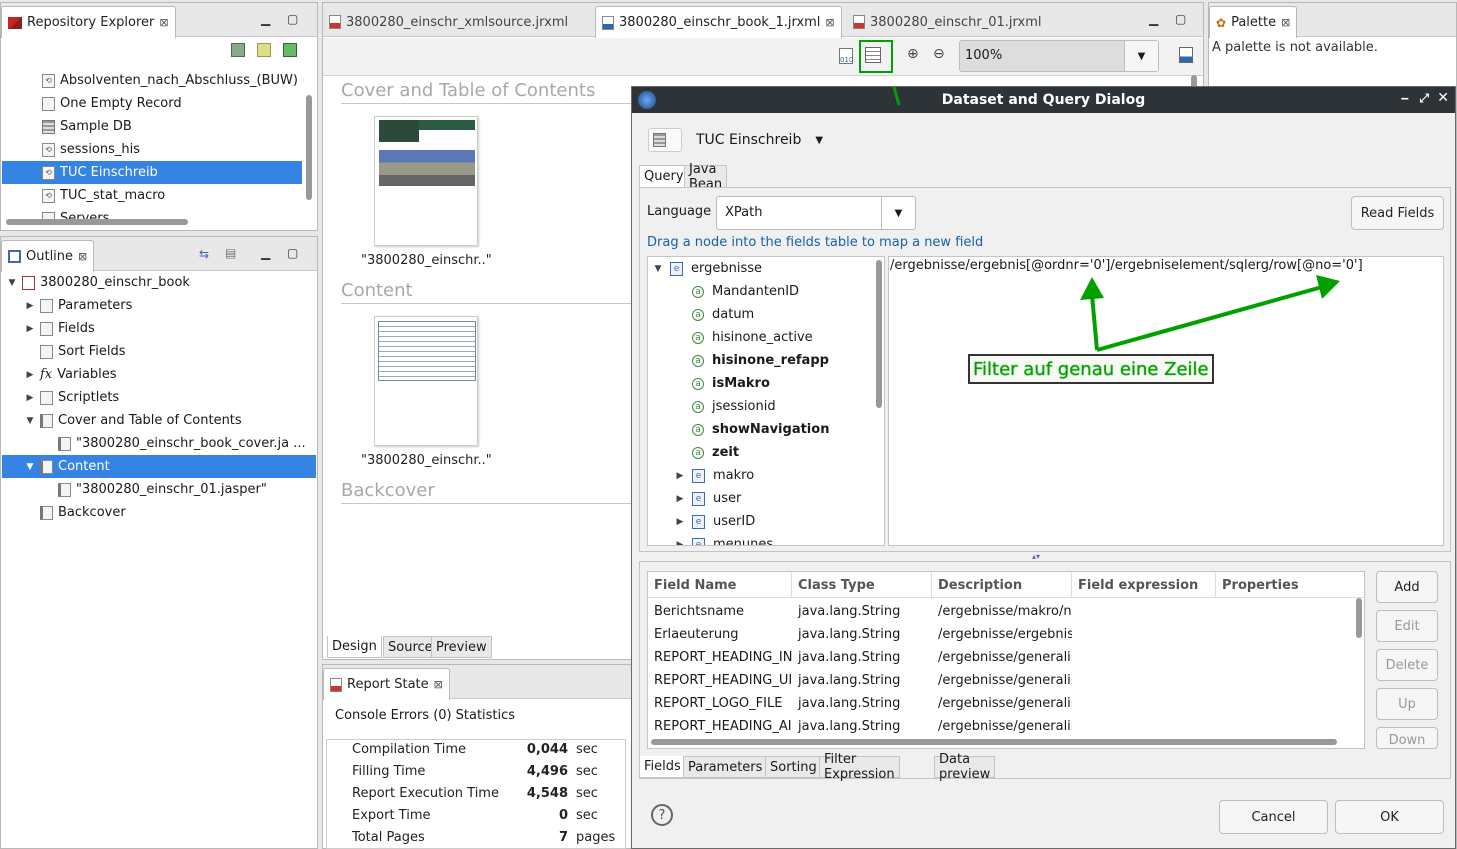  Describe the element at coordinates (159, 489) in the screenshot. I see `outline-item: "3800280_einschr_01.jasper"` at that location.